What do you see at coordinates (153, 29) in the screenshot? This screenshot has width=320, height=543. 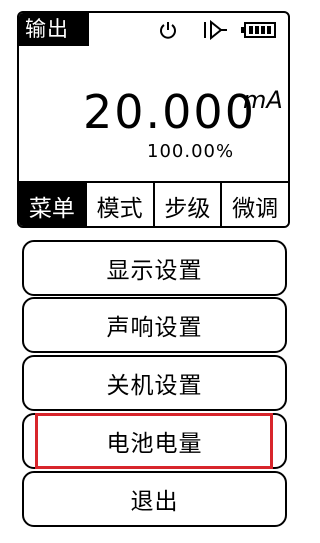 I see `status-bar: 输出` at bounding box center [153, 29].